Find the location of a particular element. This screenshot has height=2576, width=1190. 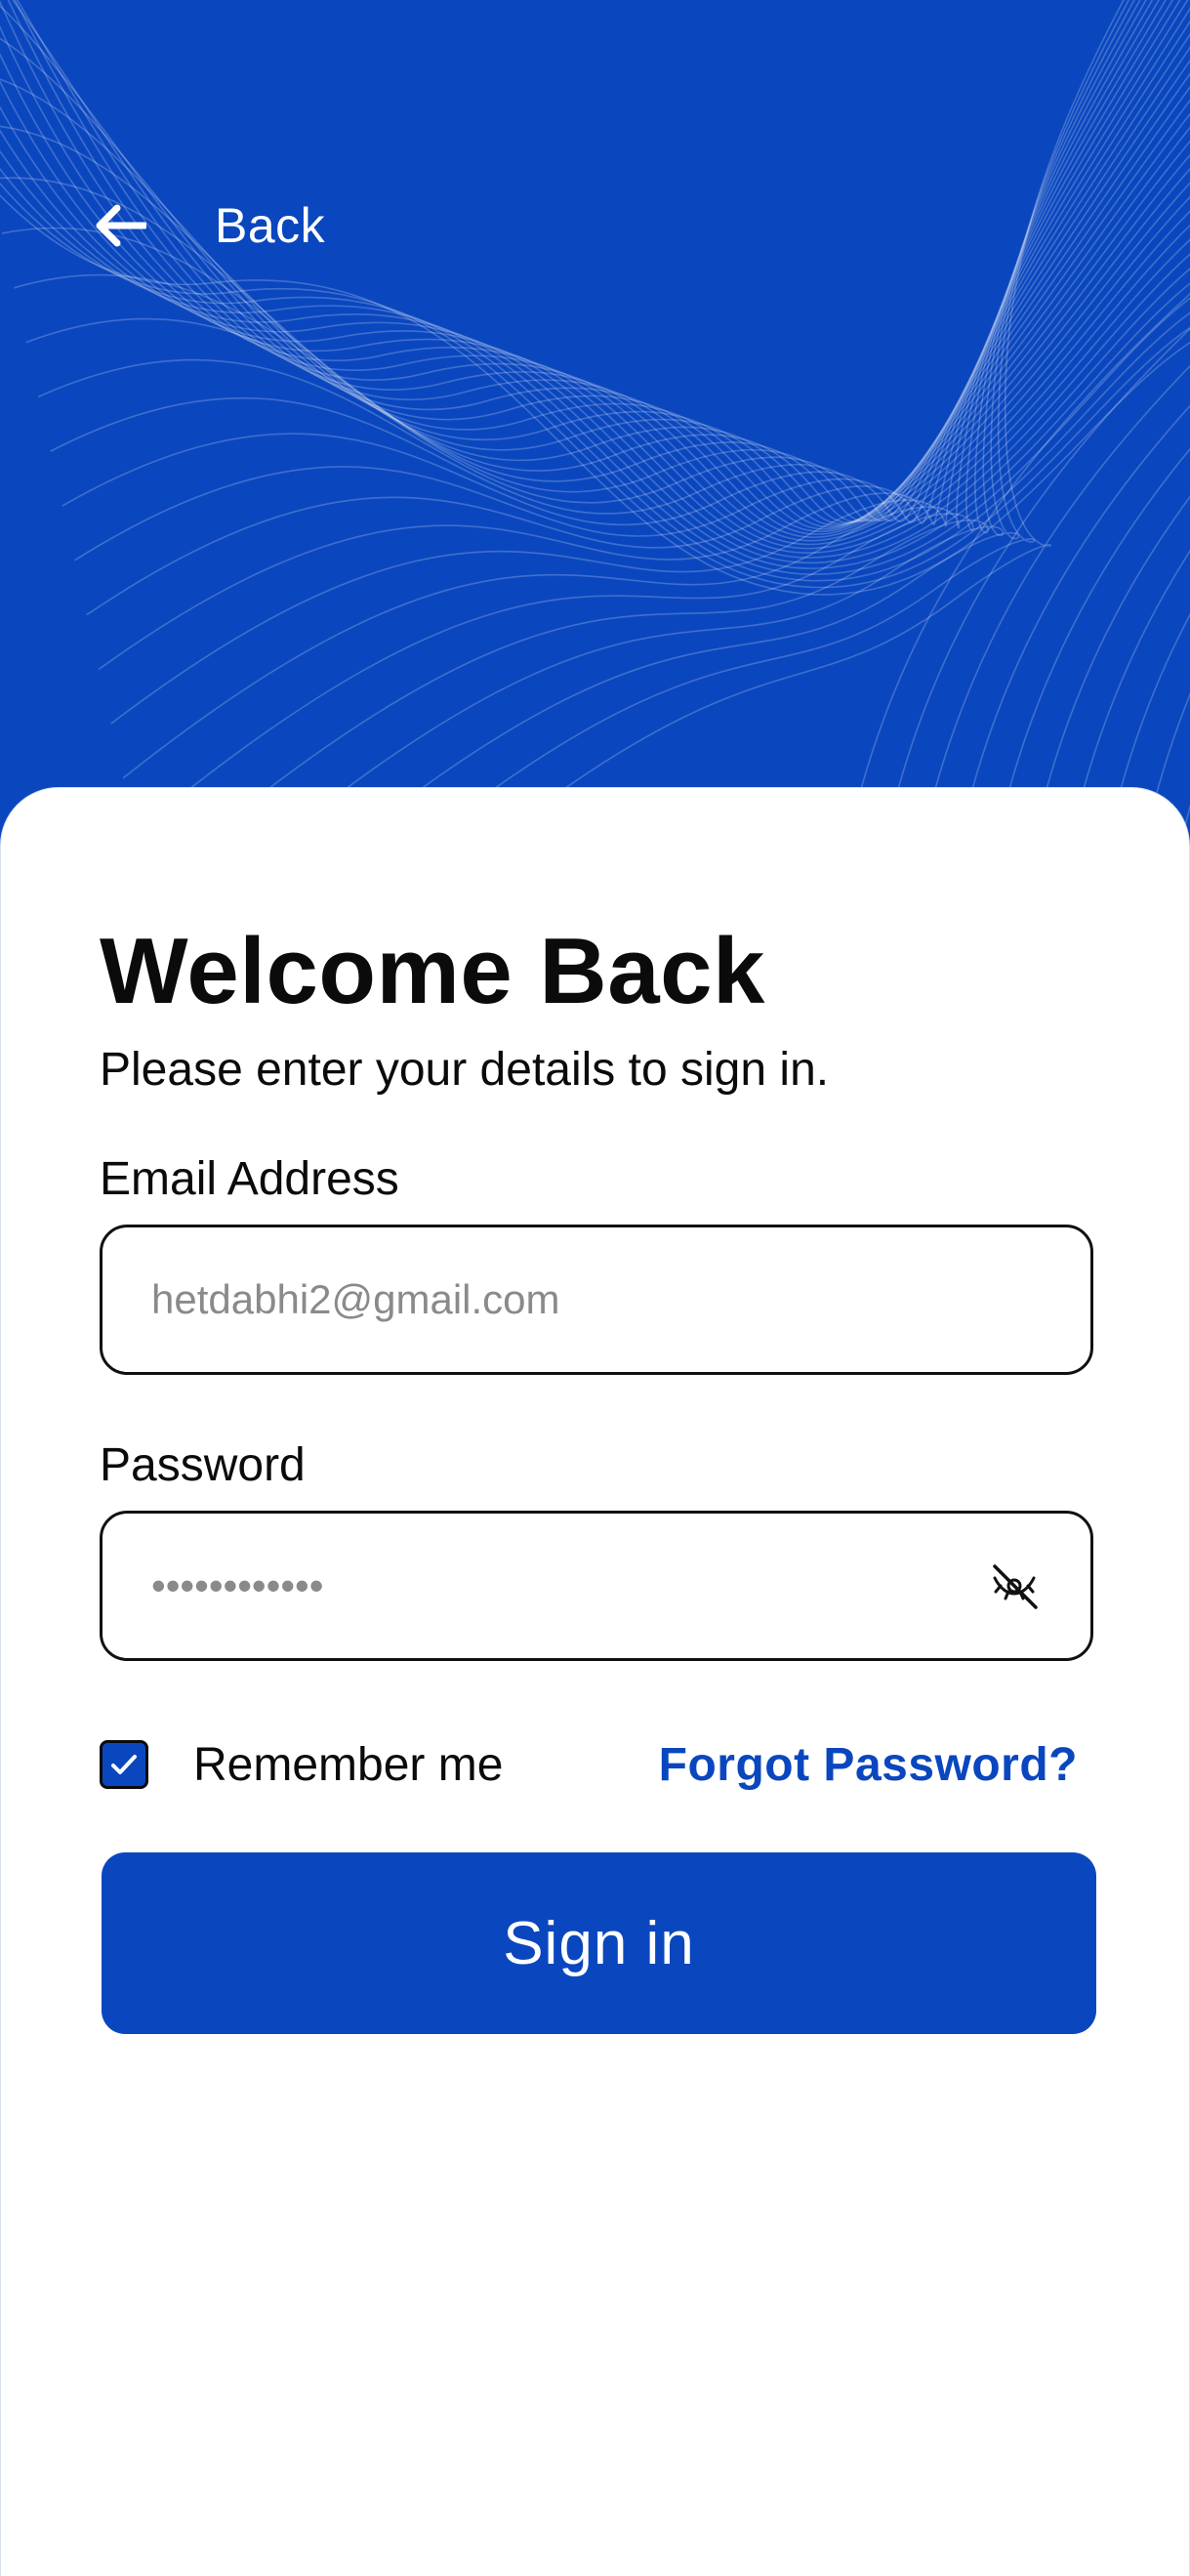

password-label: Password is located at coordinates (203, 1465).